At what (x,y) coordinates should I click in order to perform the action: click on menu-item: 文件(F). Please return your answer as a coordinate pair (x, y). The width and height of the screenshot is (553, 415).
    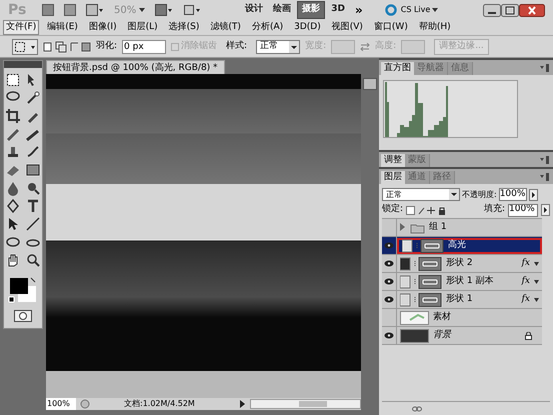
    Looking at the image, I should click on (21, 28).